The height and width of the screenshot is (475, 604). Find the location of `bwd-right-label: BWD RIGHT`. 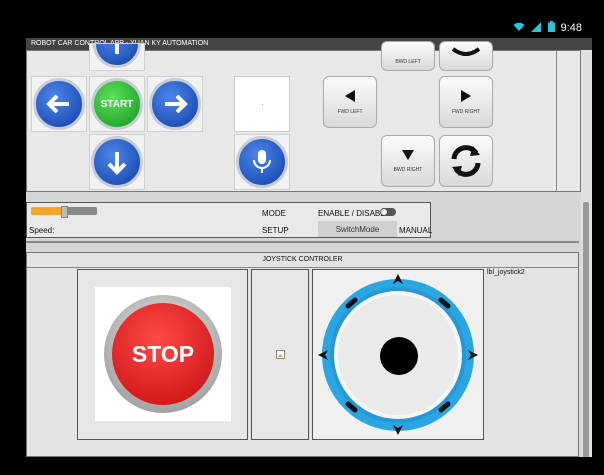

bwd-right-label: BWD RIGHT is located at coordinates (408, 170).